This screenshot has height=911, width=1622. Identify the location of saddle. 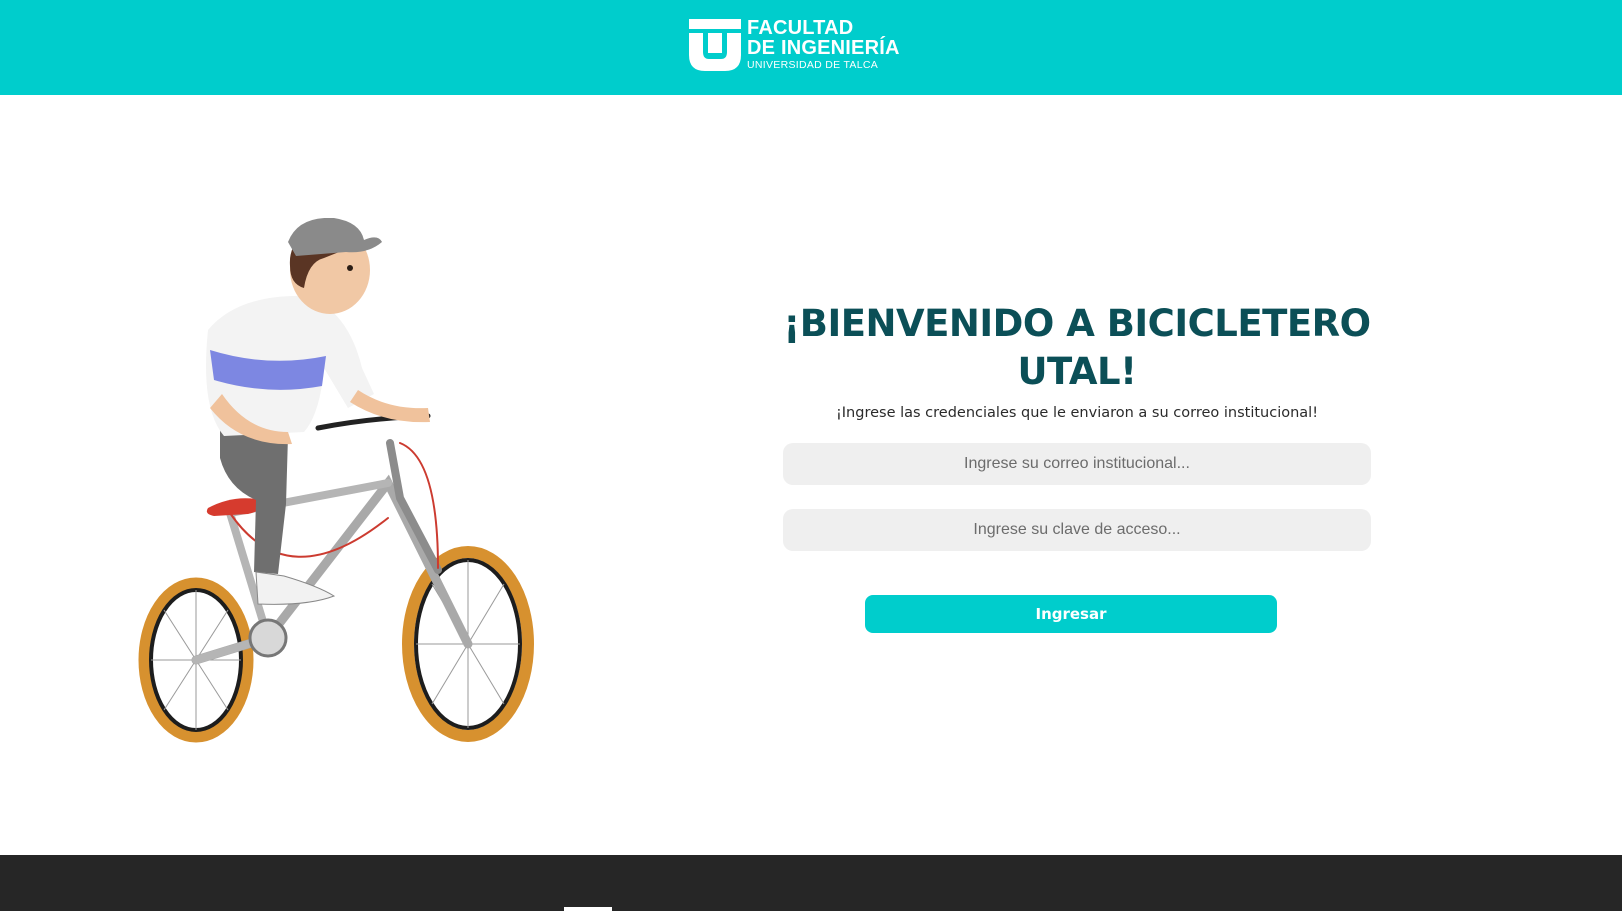
(234, 507).